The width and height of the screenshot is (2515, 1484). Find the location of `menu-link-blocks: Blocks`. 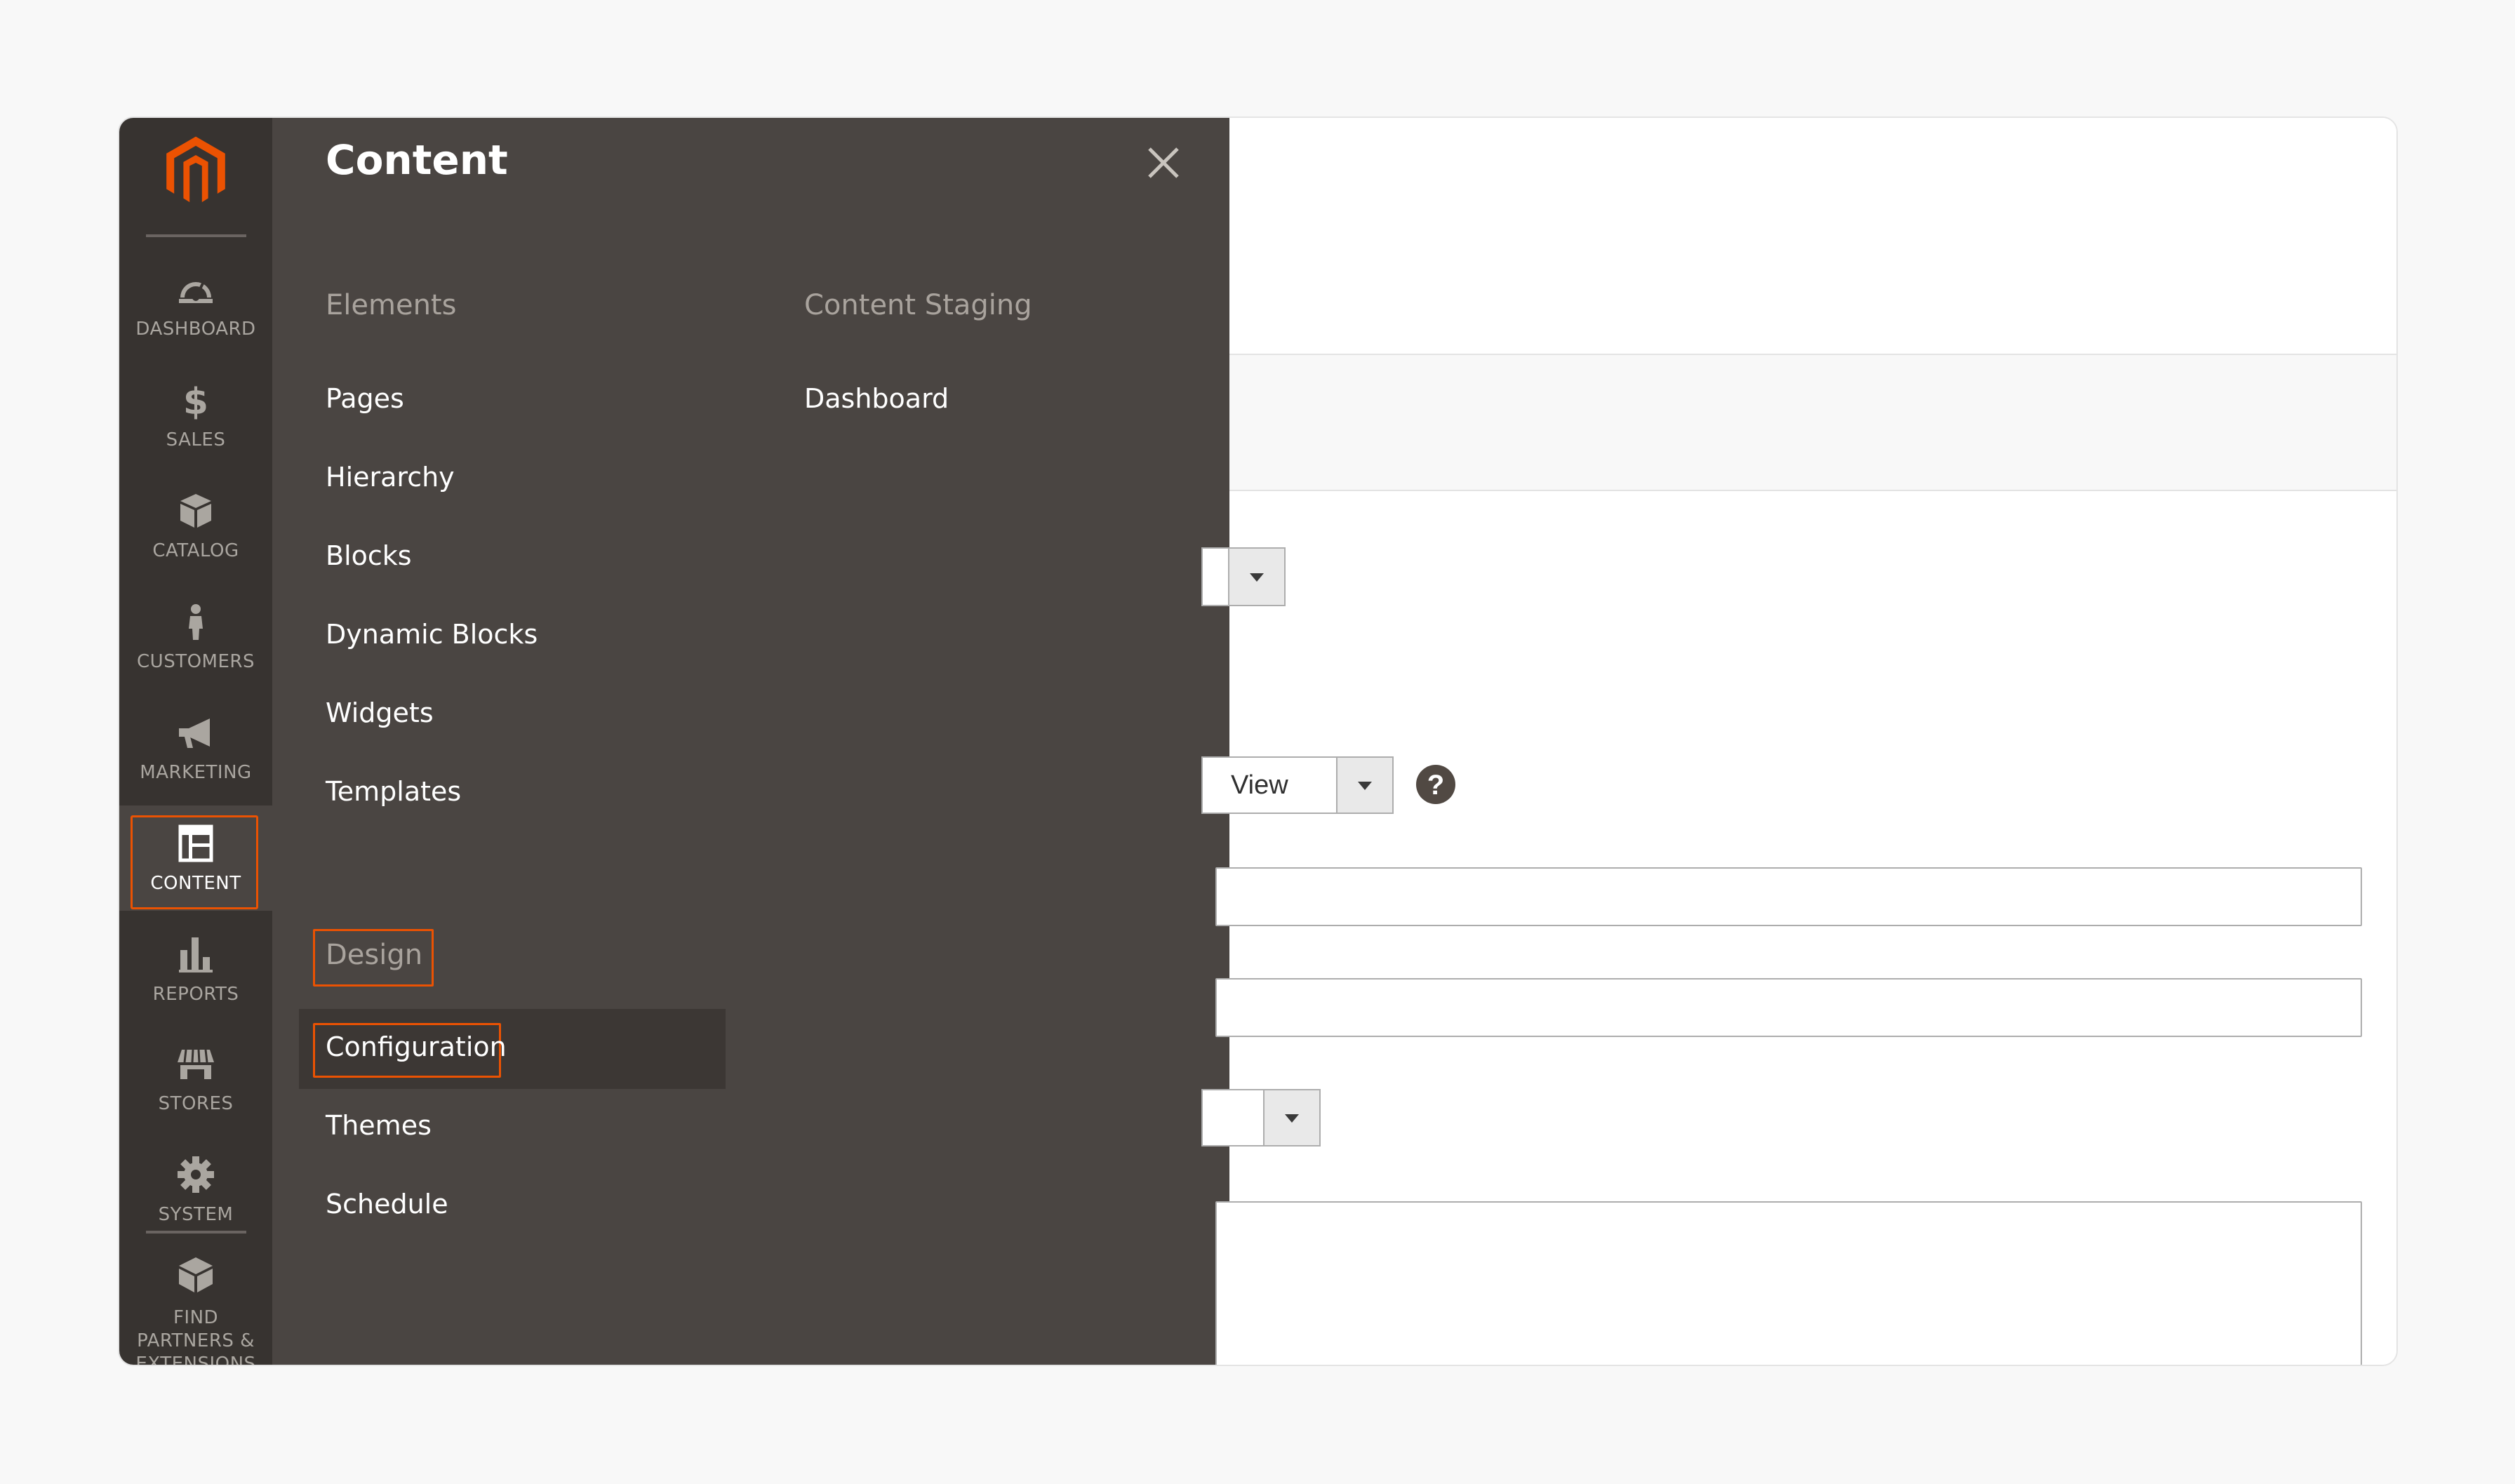

menu-link-blocks: Blocks is located at coordinates (369, 555).